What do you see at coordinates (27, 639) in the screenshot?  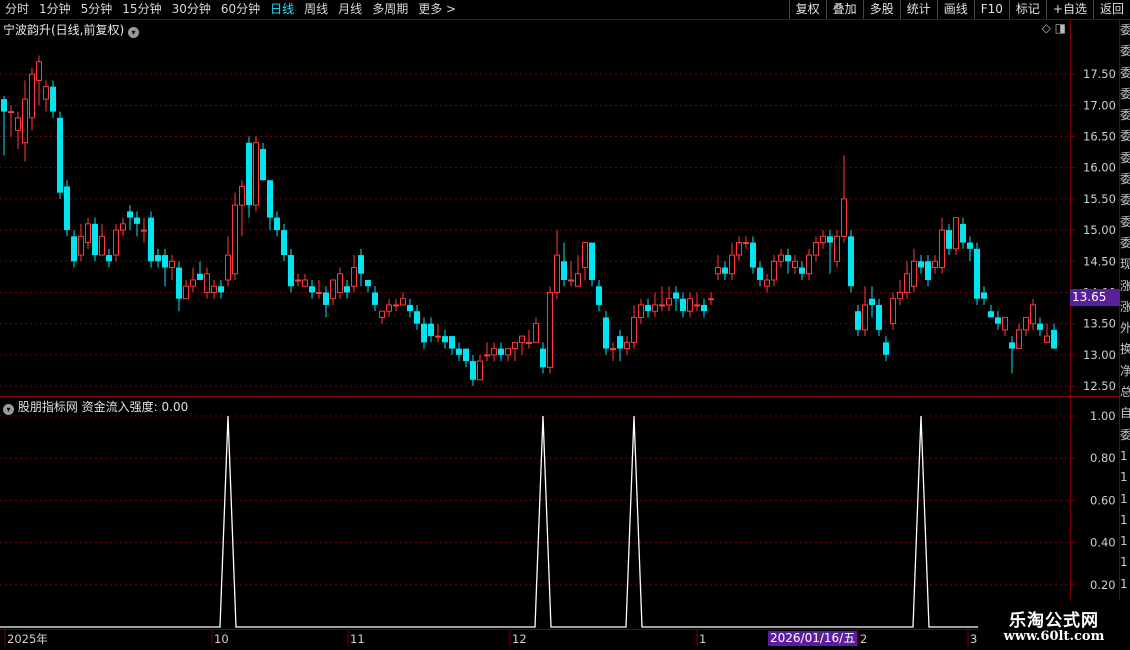 I see `time-tick-label: 2025年` at bounding box center [27, 639].